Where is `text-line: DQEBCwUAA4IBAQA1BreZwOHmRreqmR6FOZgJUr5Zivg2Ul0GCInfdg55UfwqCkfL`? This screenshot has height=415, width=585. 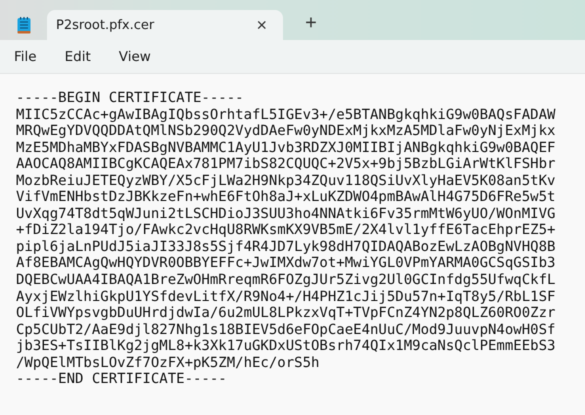
text-line: DQEBCwUAA4IBAQA1BreZwOHmRreqmR6FOZgJUr5Zivg2Ul0GCInfdg55UfwqCkfL is located at coordinates (286, 280).